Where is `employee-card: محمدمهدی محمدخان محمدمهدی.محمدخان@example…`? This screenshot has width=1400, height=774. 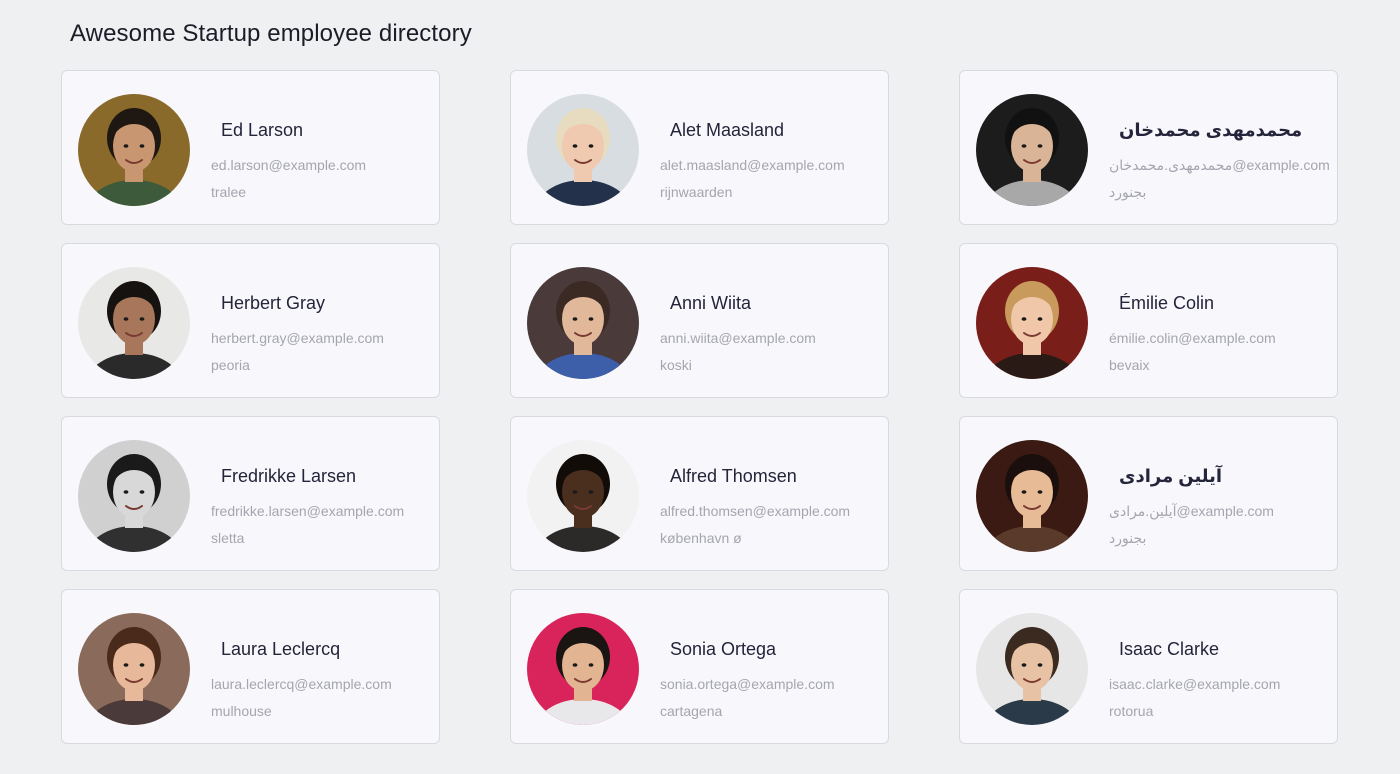
employee-card: محمدمهدی محمدخان محمدمهدی.محمدخان@example… is located at coordinates (1148, 147).